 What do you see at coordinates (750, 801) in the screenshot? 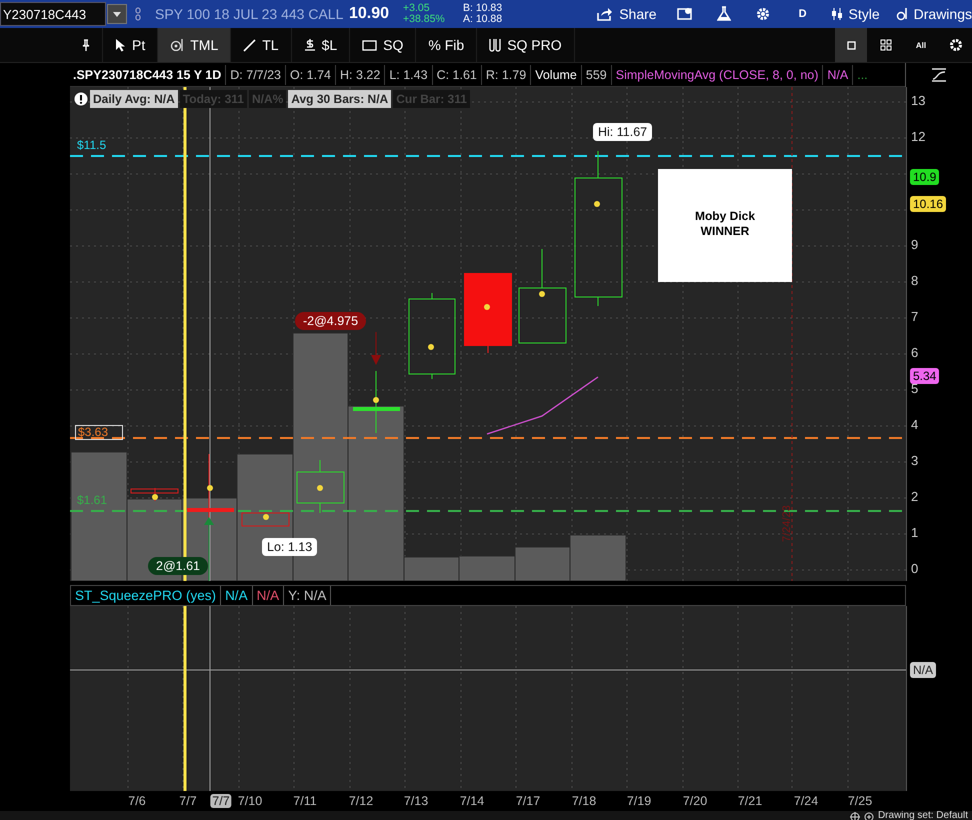
I see `date-label: 7/21` at bounding box center [750, 801].